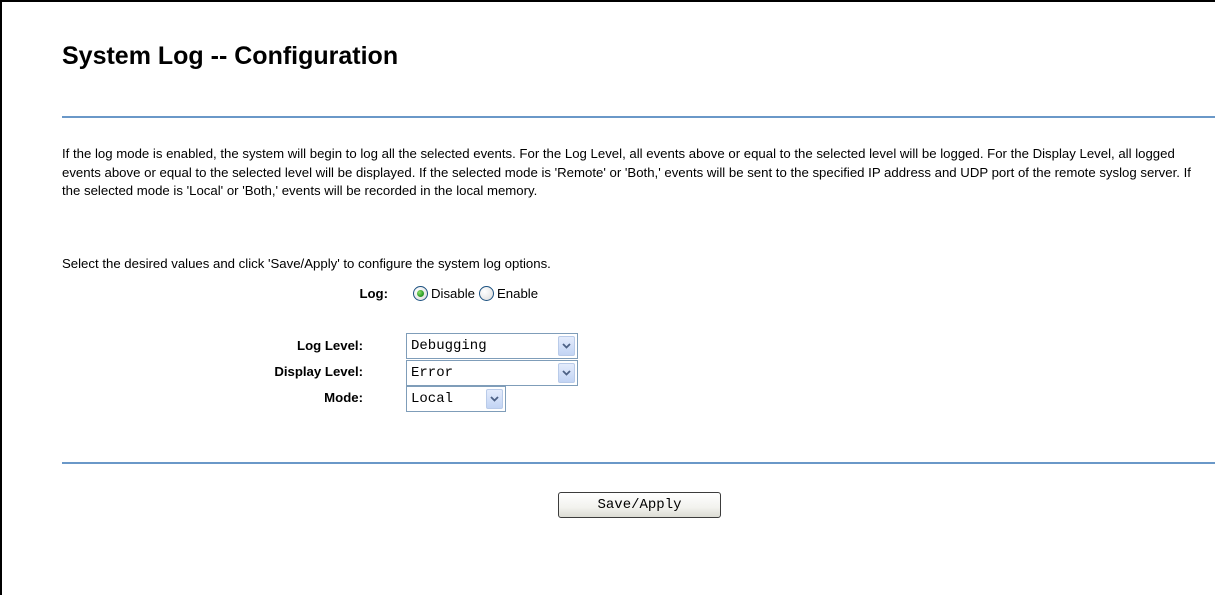  I want to click on mode-label: Mode:, so click(343, 397).